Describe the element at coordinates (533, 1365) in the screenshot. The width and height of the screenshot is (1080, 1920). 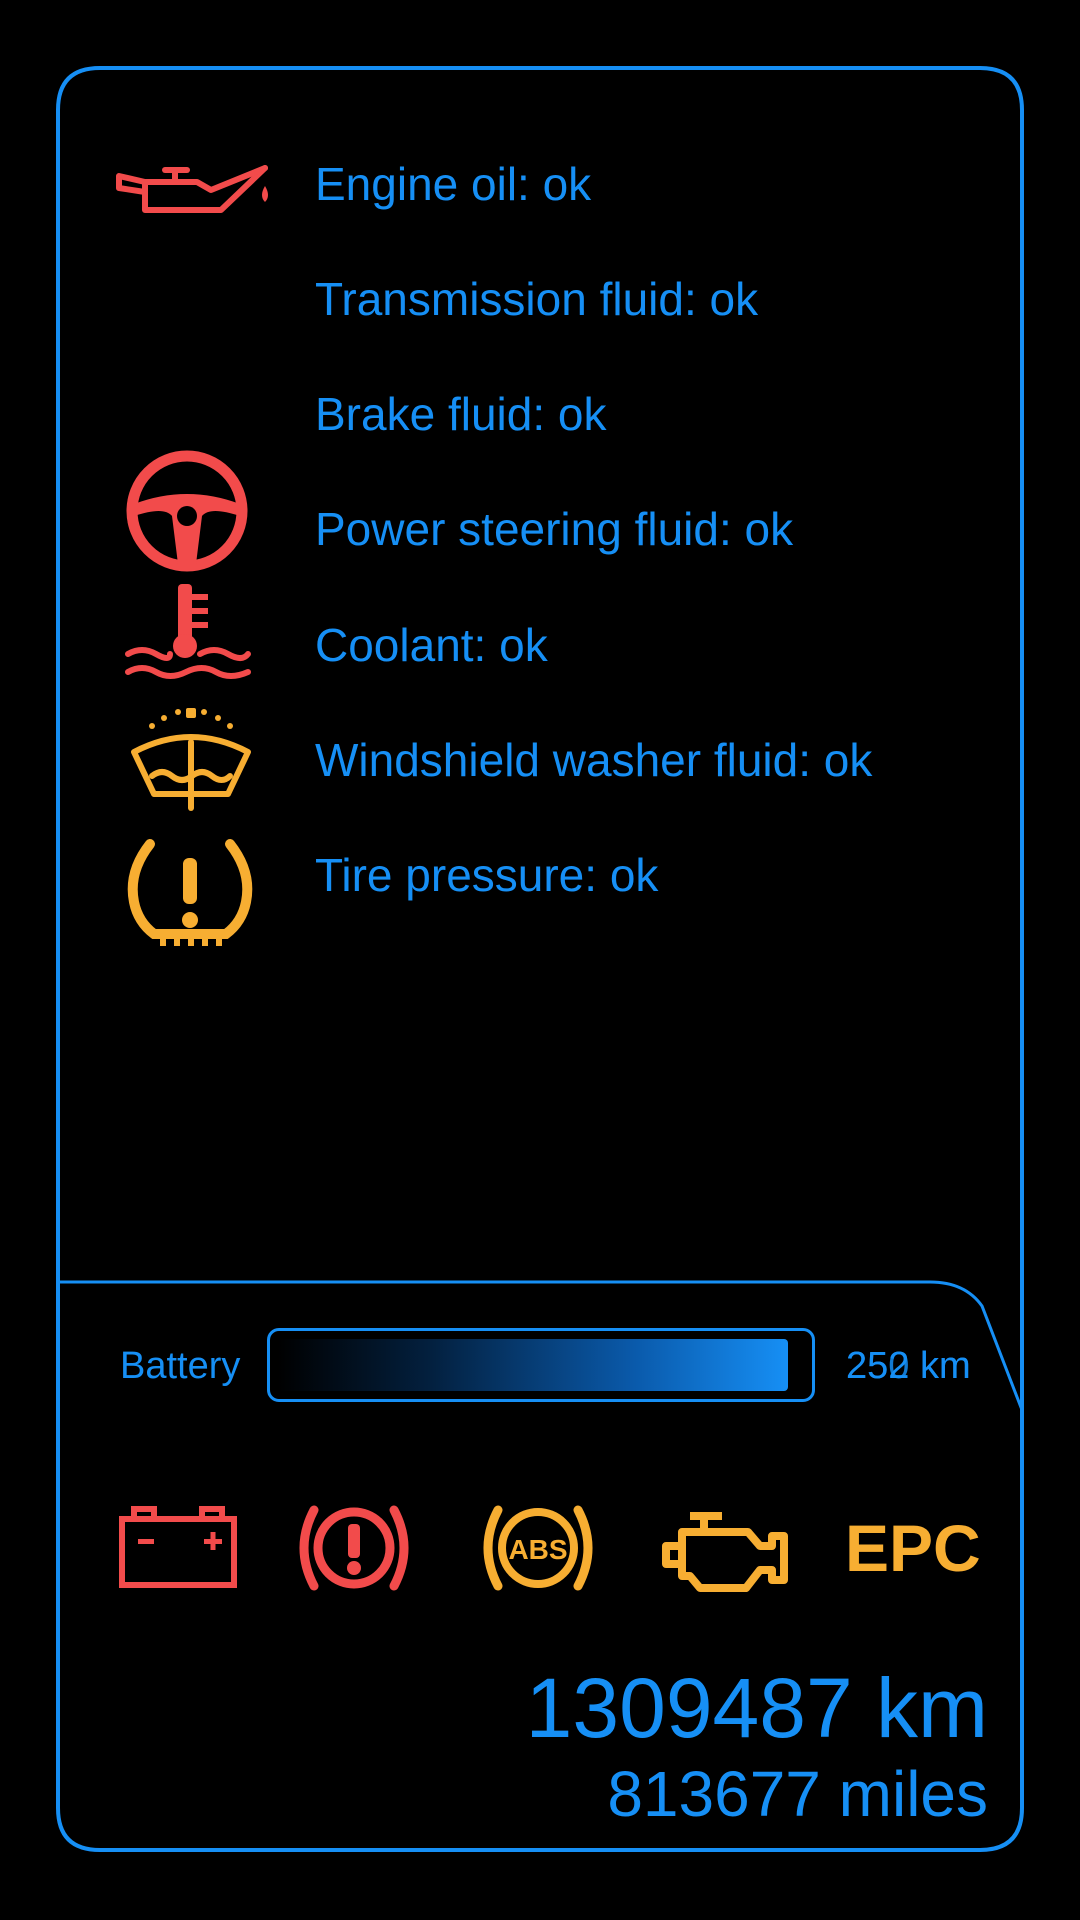
I see `battery-level-fill` at that location.